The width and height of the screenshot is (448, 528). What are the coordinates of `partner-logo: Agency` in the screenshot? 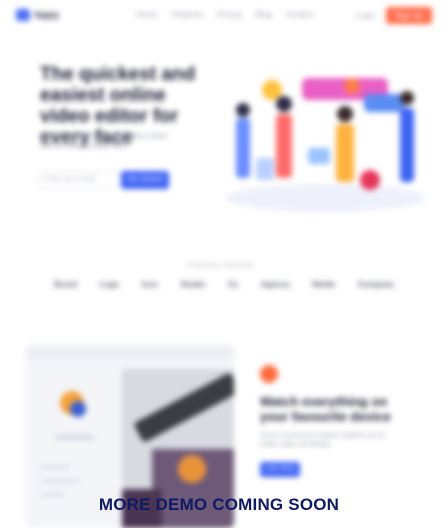 It's located at (275, 284).